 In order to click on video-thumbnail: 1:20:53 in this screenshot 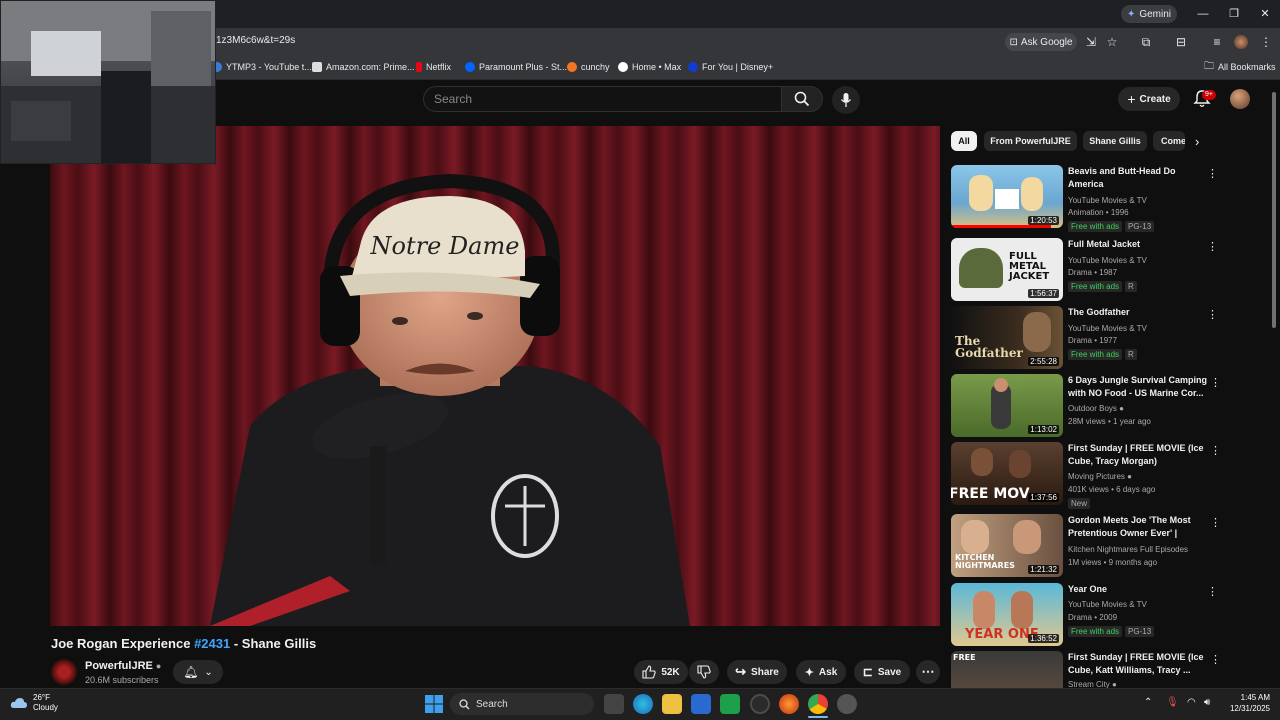, I will do `click(1007, 196)`.